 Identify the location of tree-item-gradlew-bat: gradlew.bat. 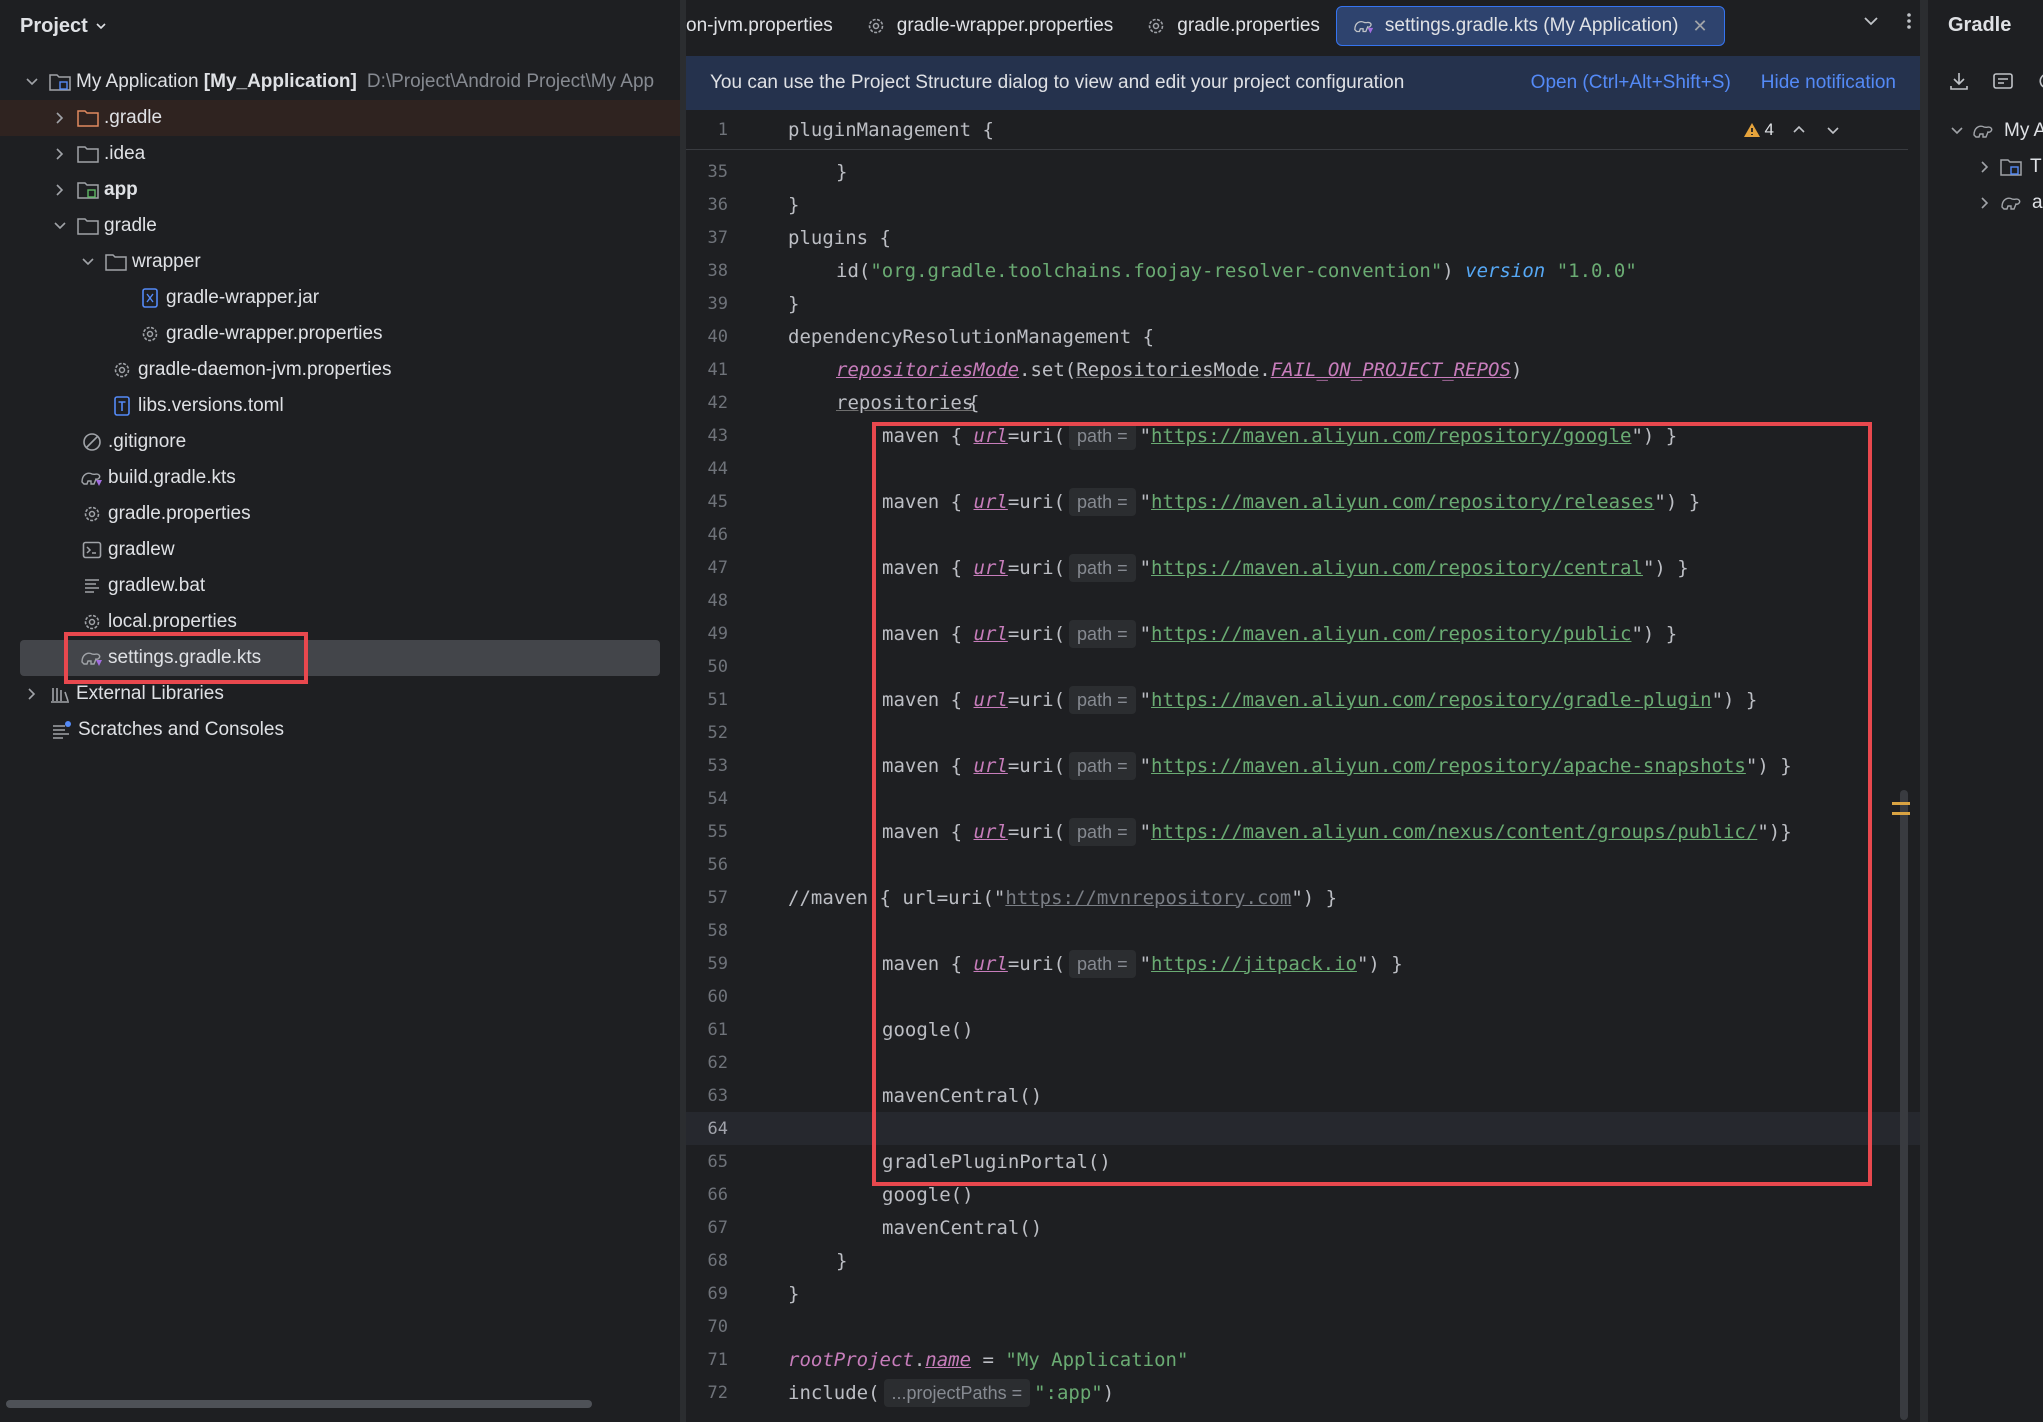
(340, 586).